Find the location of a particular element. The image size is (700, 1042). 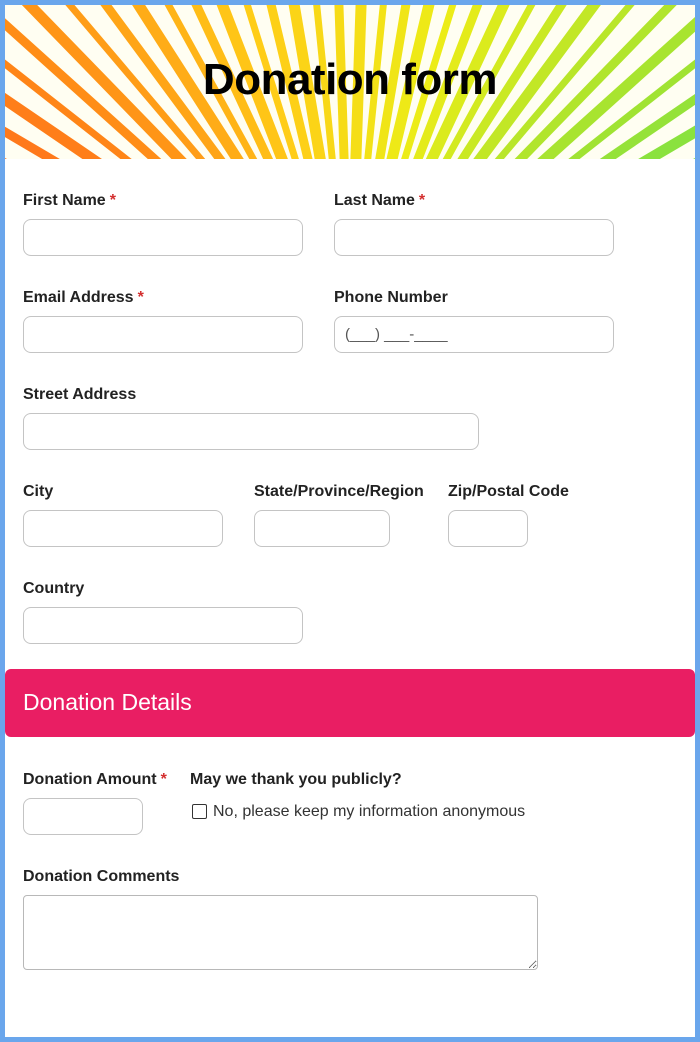

header-banner: Donation form is located at coordinates (350, 82).